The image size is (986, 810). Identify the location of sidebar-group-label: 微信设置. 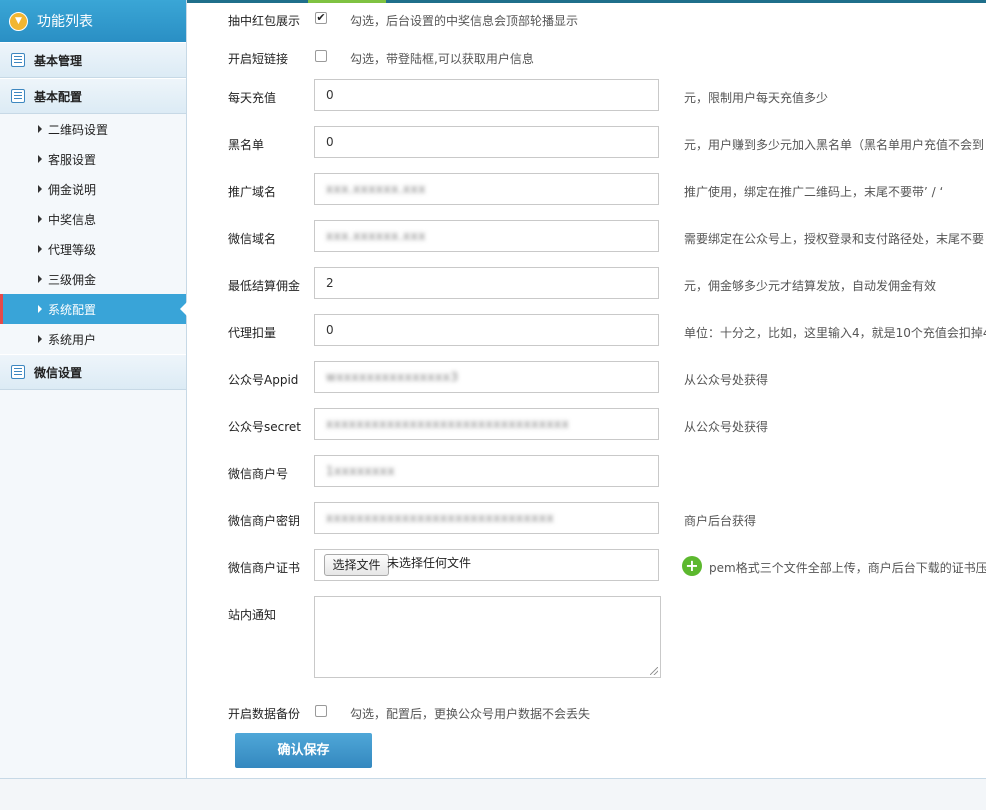
(58, 372).